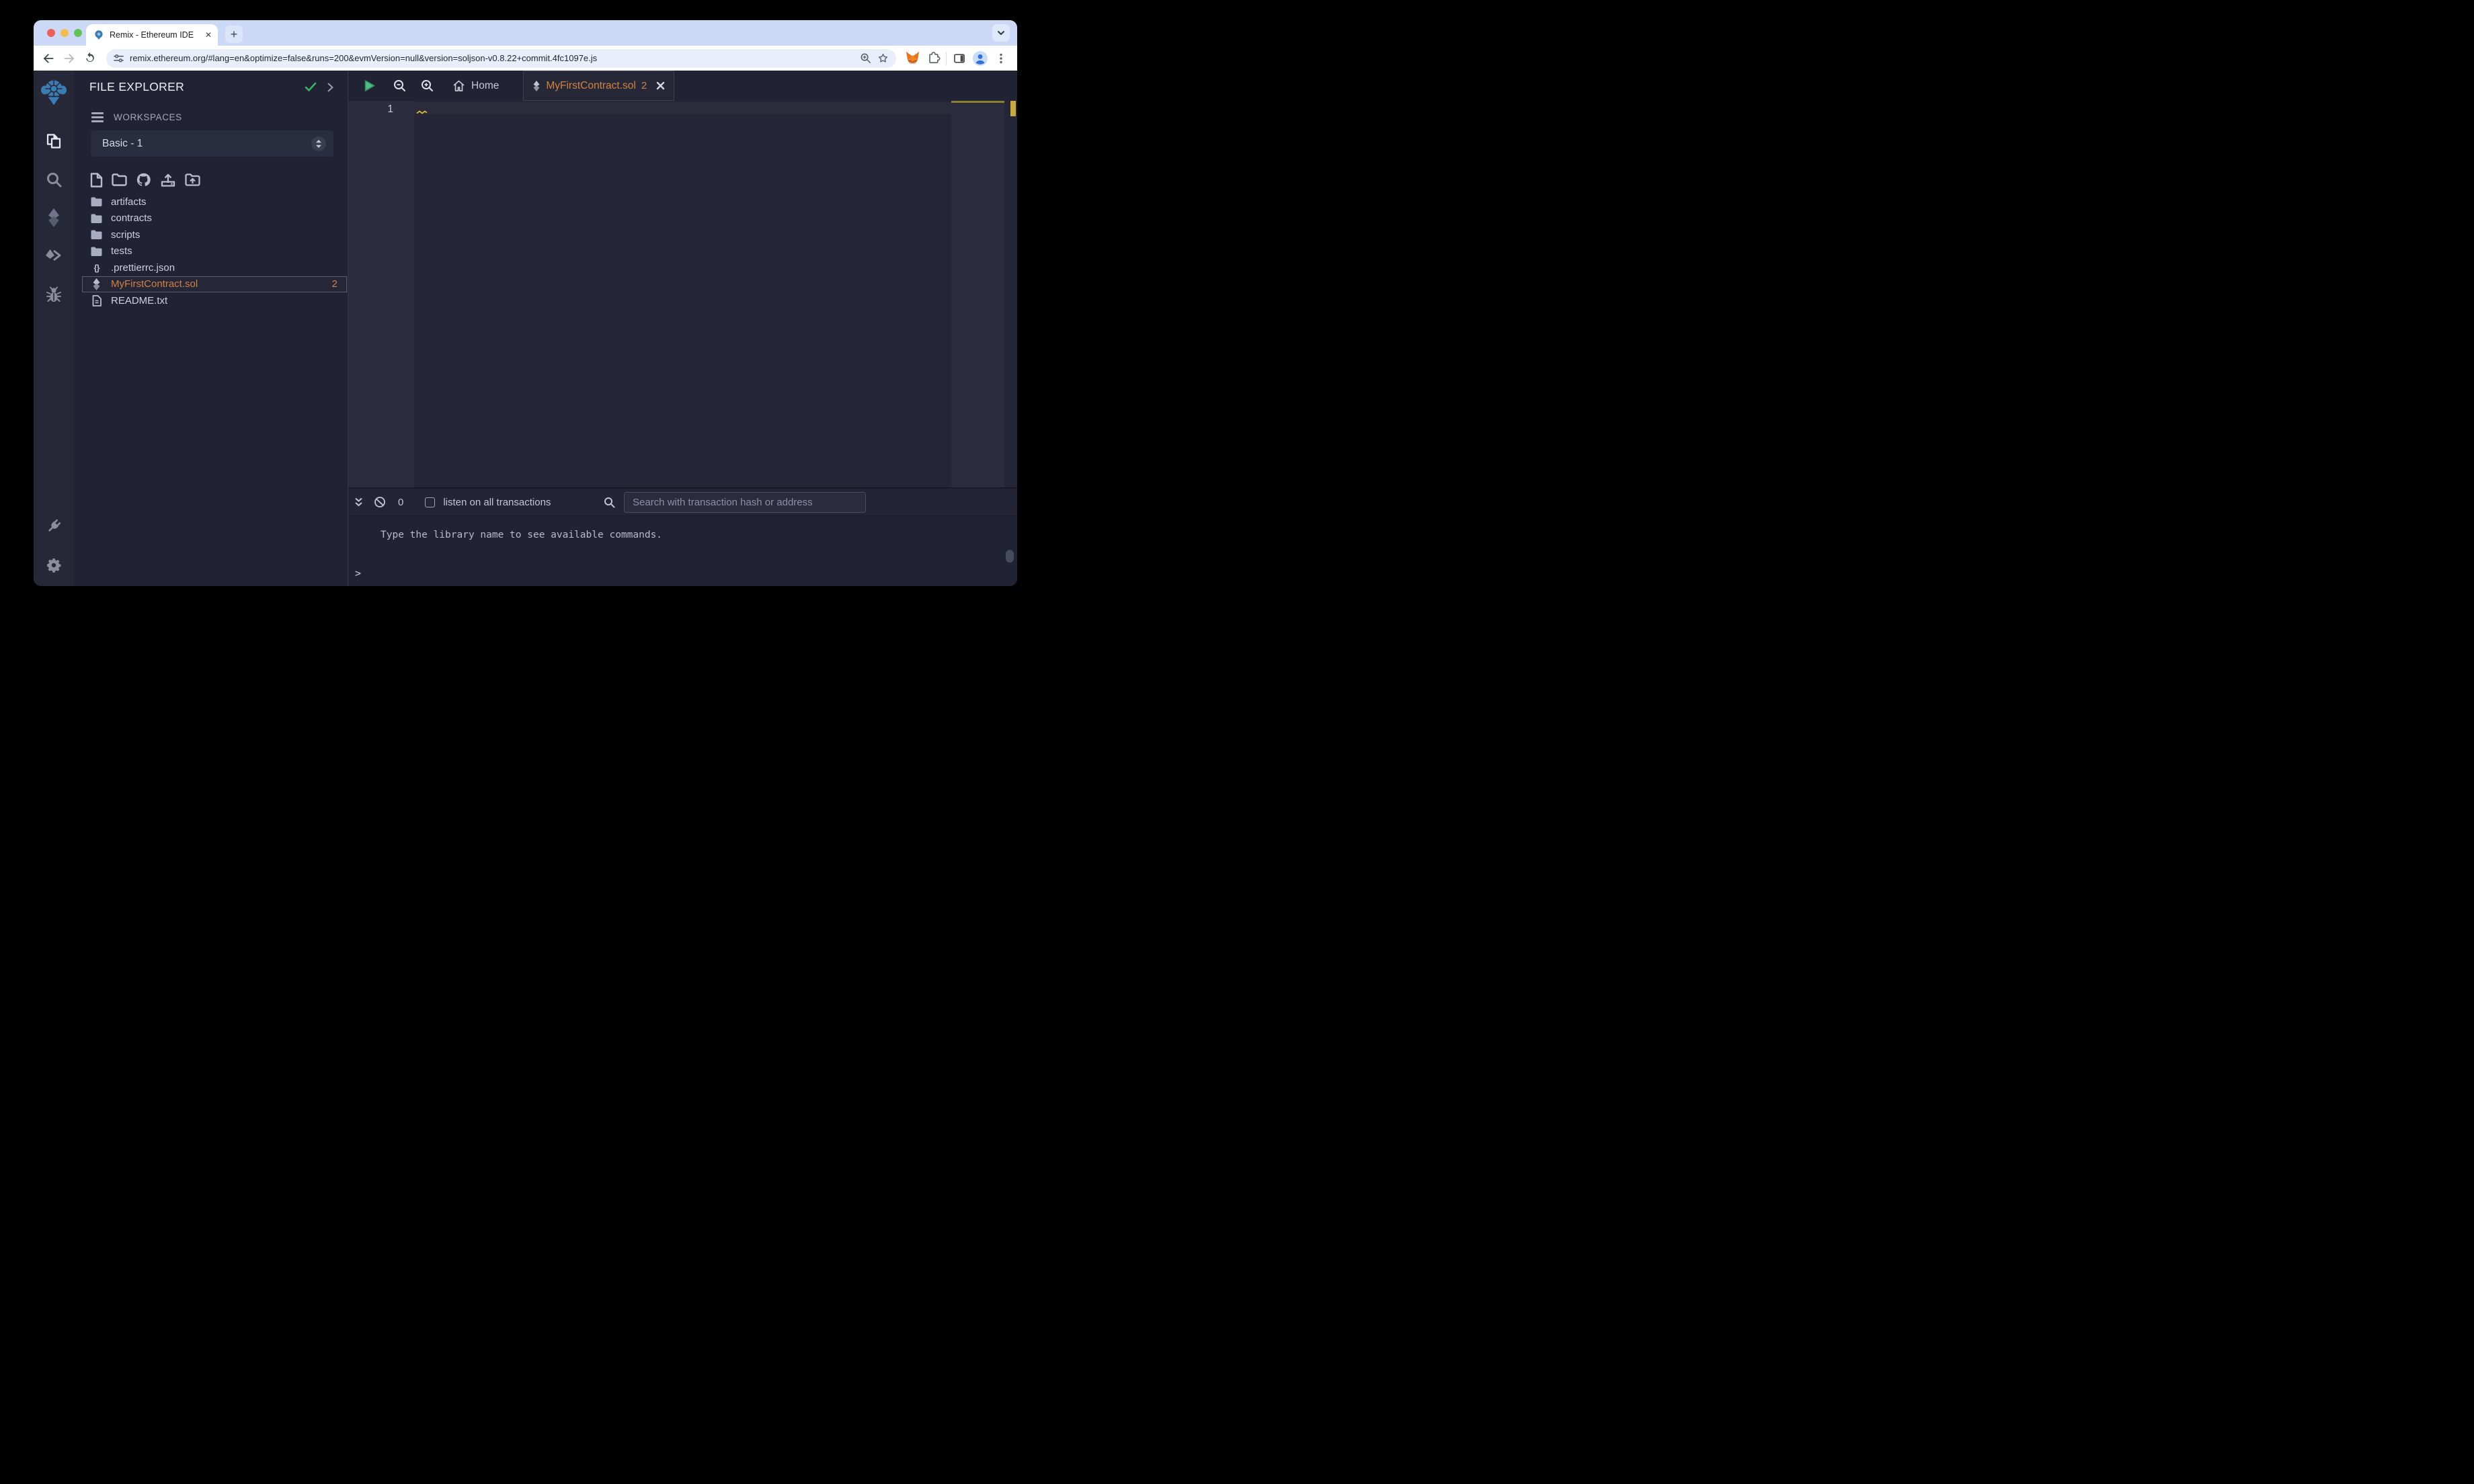 The width and height of the screenshot is (2474, 1484). I want to click on terminal-search-icon, so click(609, 502).